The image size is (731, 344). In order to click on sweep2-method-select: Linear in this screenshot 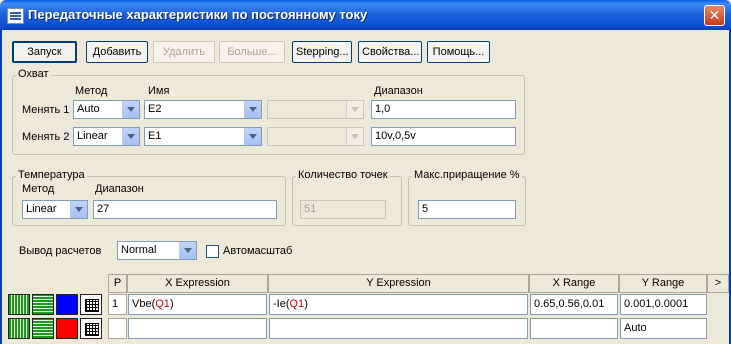, I will do `click(106, 136)`.